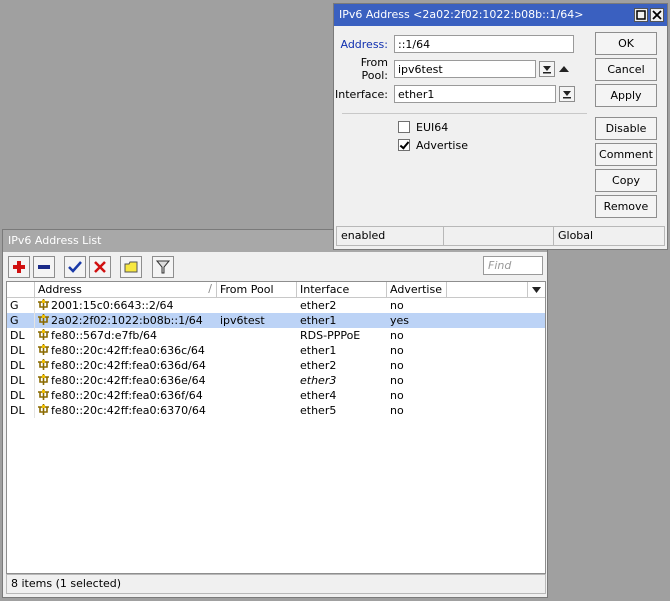  What do you see at coordinates (626, 128) in the screenshot?
I see `disable-button: Disable` at bounding box center [626, 128].